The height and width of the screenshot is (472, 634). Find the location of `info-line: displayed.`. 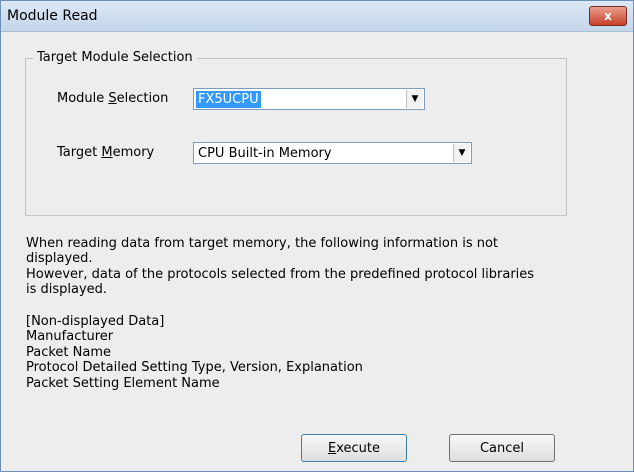

info-line: displayed. is located at coordinates (59, 258).